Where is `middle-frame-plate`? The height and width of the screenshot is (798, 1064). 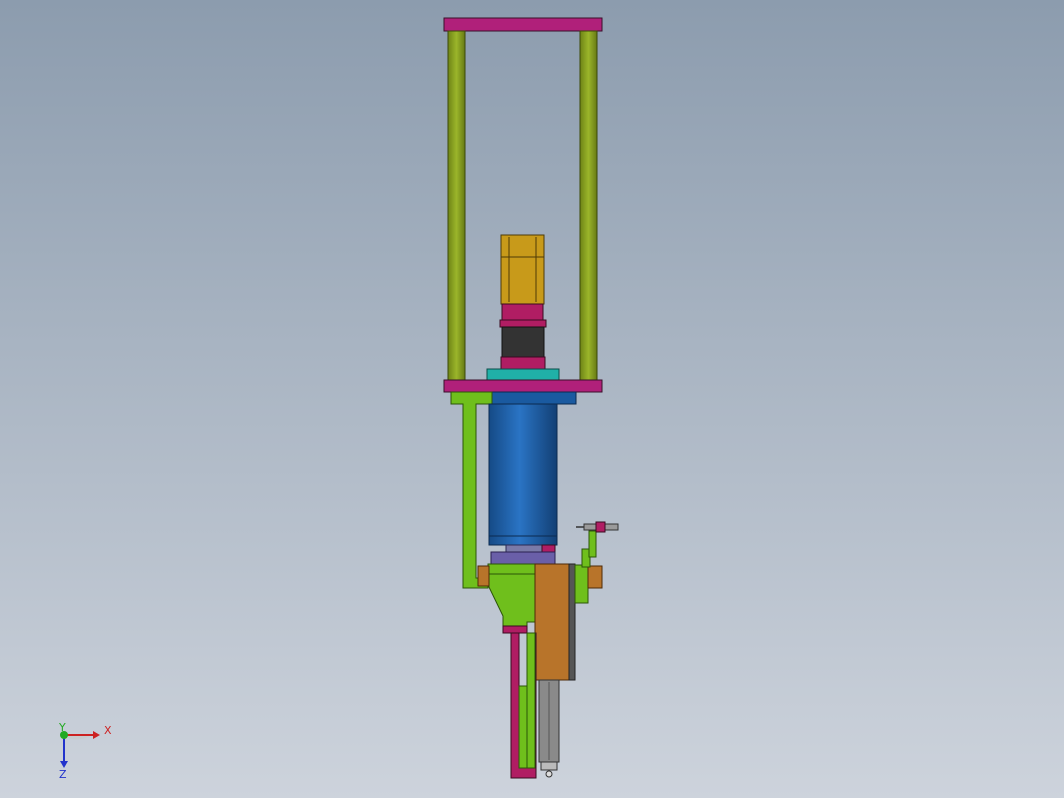
middle-frame-plate is located at coordinates (523, 386).